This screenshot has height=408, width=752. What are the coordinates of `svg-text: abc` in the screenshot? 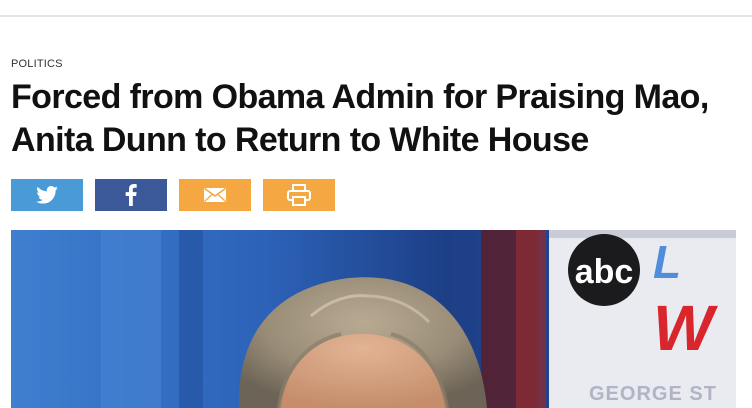 It's located at (604, 272).